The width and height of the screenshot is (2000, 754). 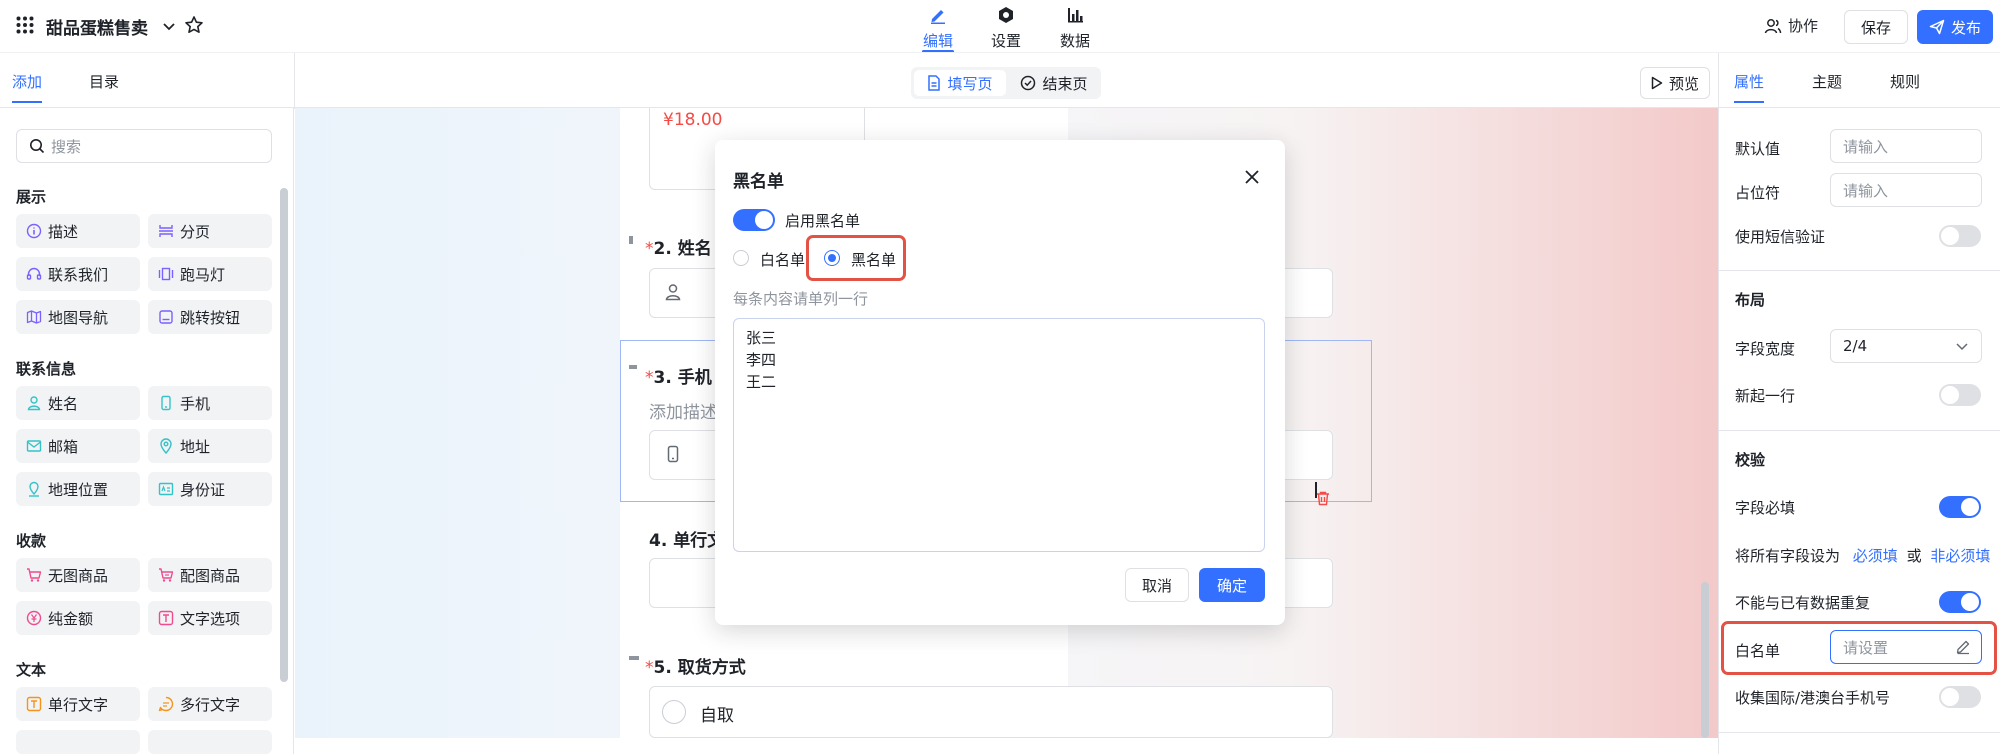 I want to click on collab-button: 协作, so click(x=1791, y=25).